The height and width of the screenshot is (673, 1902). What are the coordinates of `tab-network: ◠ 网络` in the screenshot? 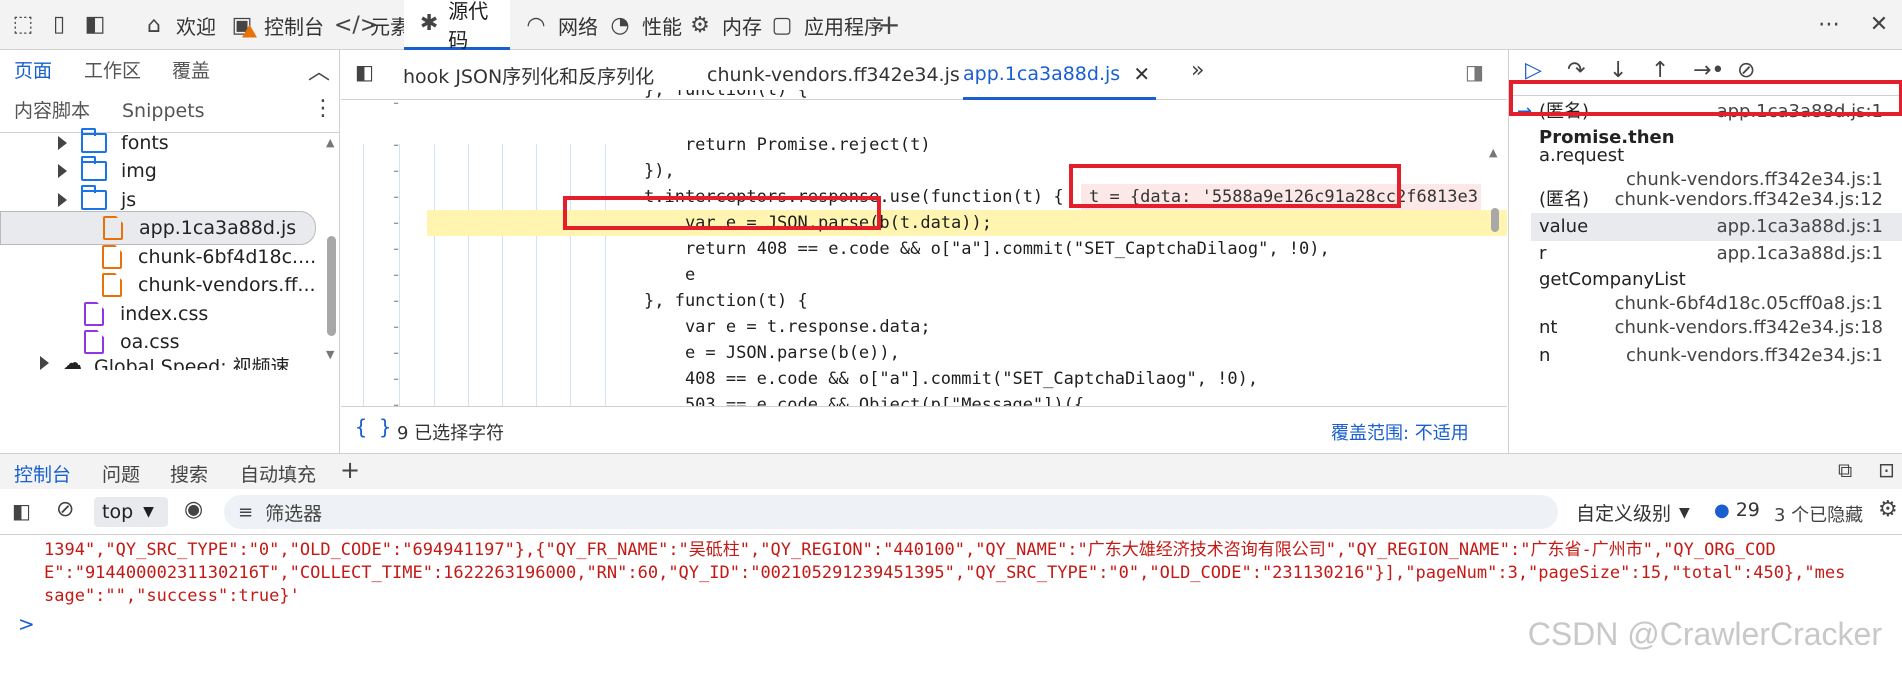 It's located at (560, 25).